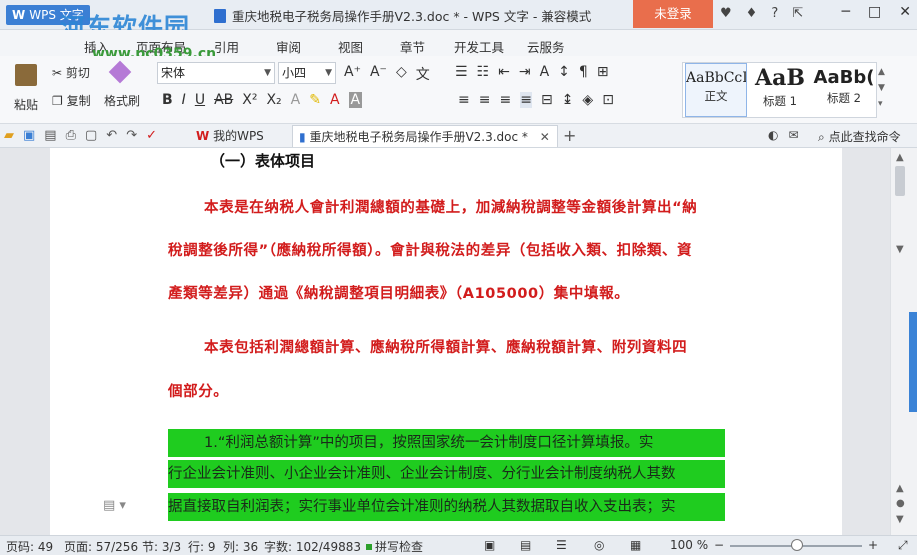 Image resolution: width=917 pixels, height=555 pixels. What do you see at coordinates (29, 546) in the screenshot?
I see `status-page-number: 页码: 49` at bounding box center [29, 546].